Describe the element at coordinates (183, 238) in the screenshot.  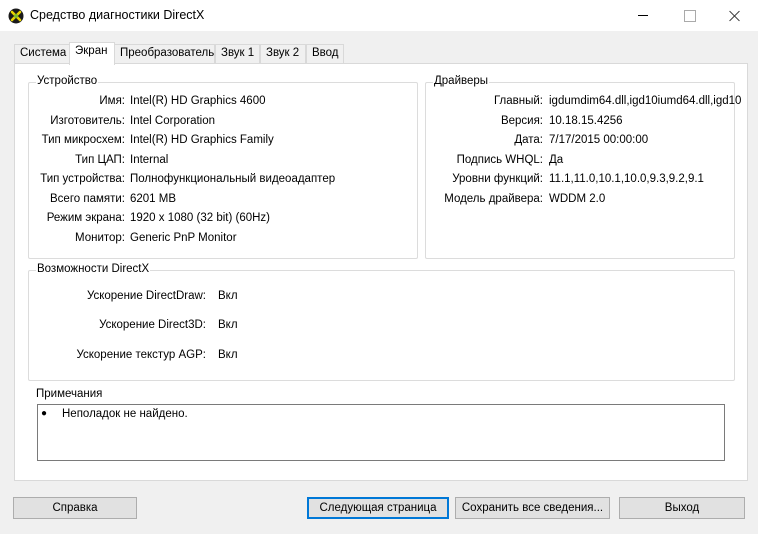
I see `monitor-value: Generic PnP Monitor` at that location.